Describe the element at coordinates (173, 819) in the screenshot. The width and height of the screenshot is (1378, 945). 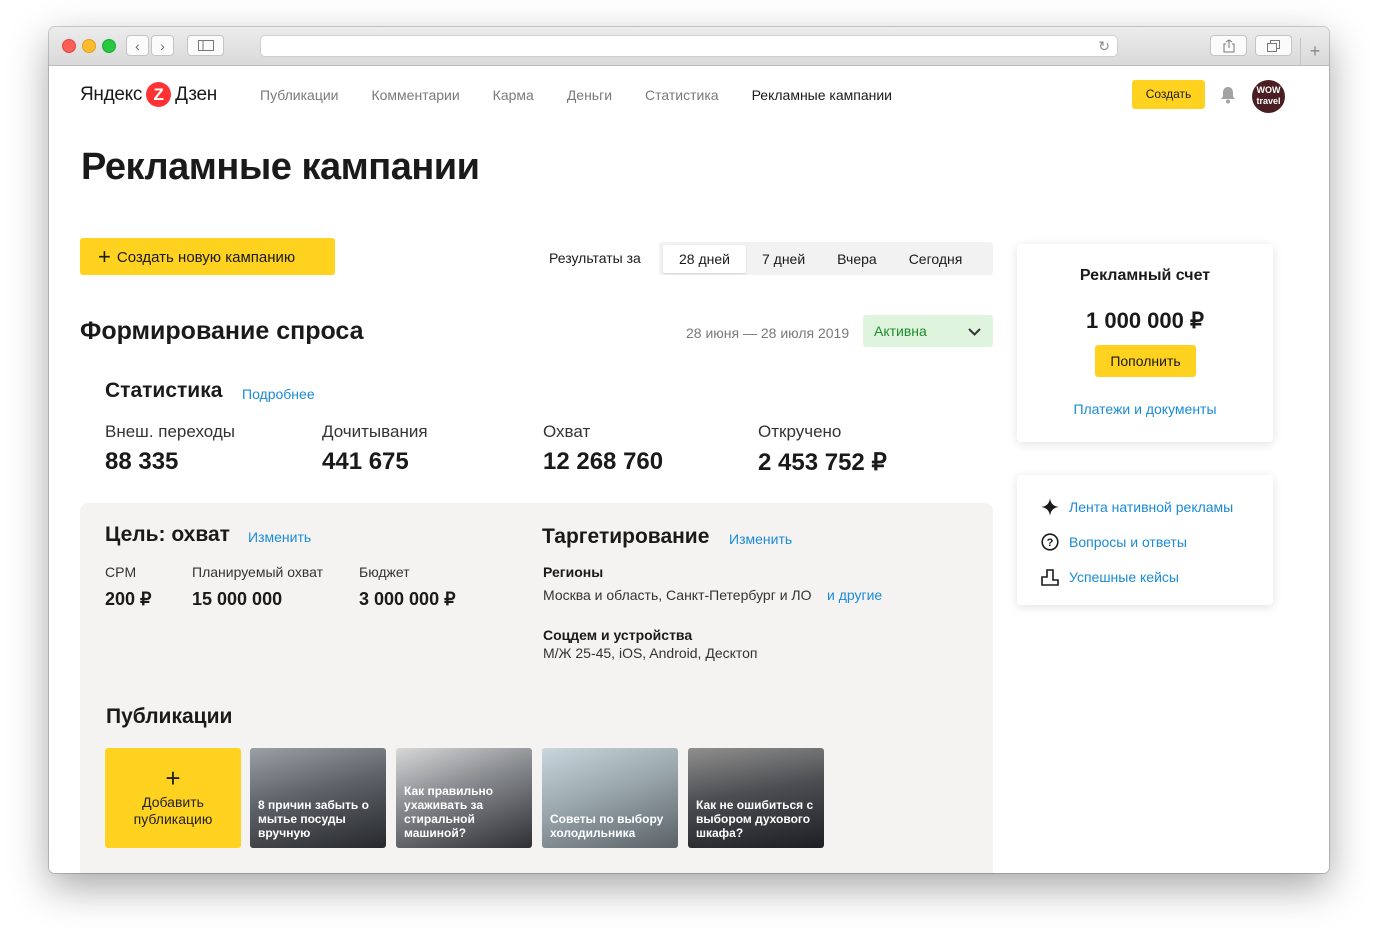
I see `add-publication-label-2: публикацию` at that location.